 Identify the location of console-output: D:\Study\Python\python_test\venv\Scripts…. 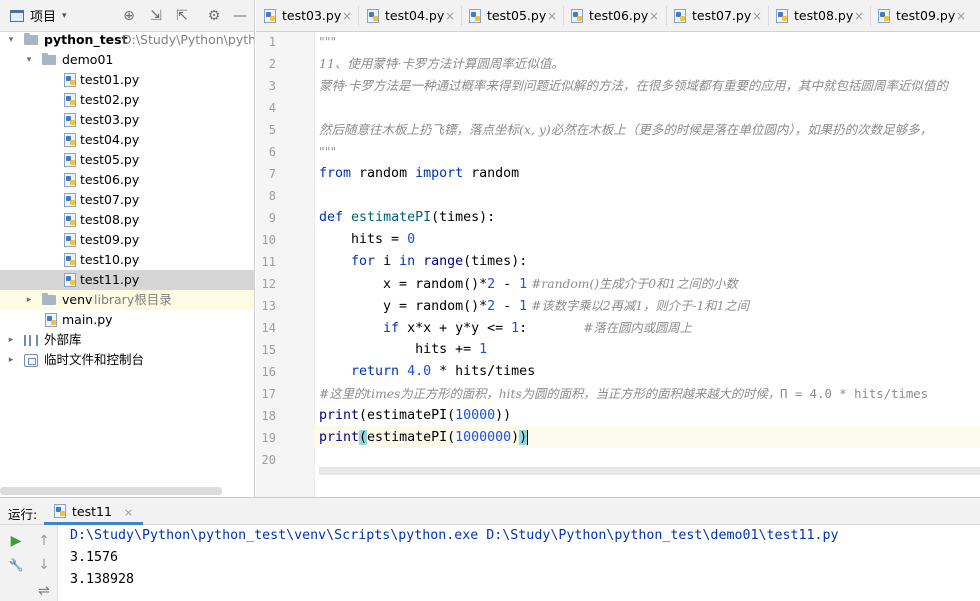
(519, 563).